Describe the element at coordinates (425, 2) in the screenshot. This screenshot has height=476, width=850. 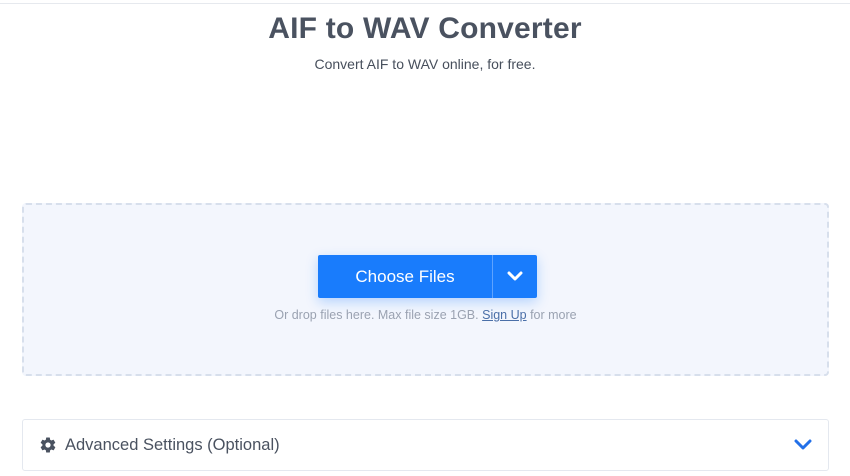
I see `top-divider` at that location.